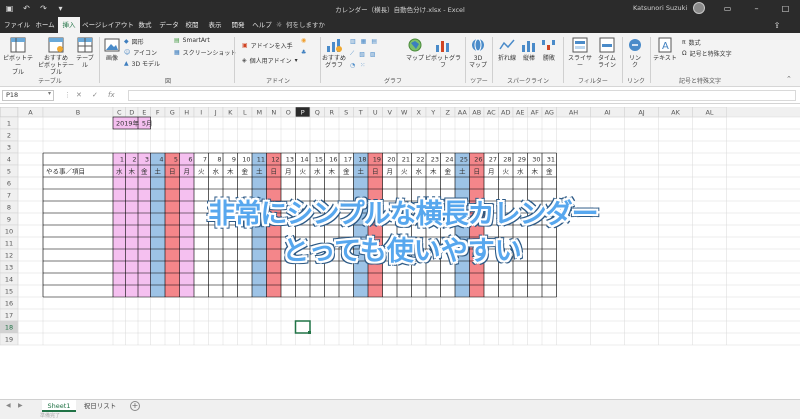  Describe the element at coordinates (267, 45) in the screenshot. I see `get-addins-button: ▣ アドインを入手` at that location.